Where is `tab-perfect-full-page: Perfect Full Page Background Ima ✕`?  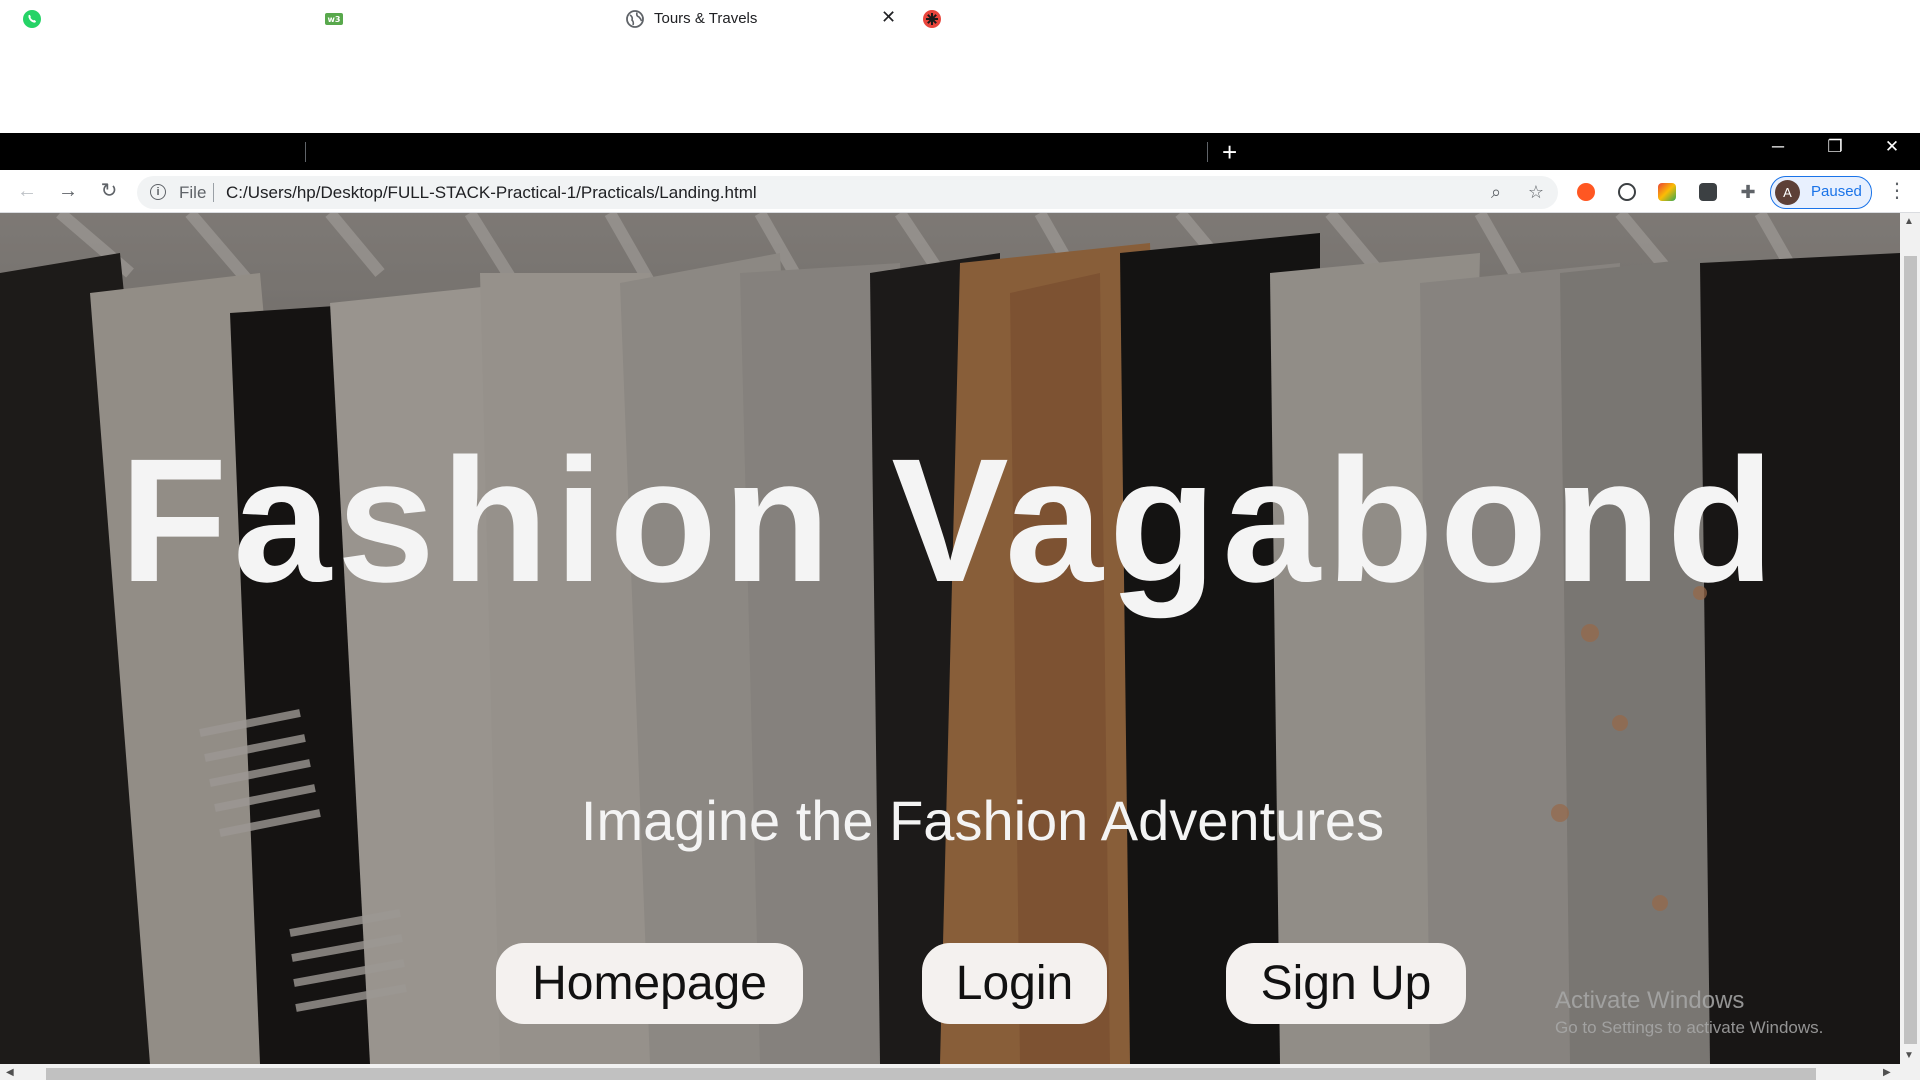
tab-perfect-full-page: Perfect Full Page Background Ima ✕ is located at coordinates (1055, 18).